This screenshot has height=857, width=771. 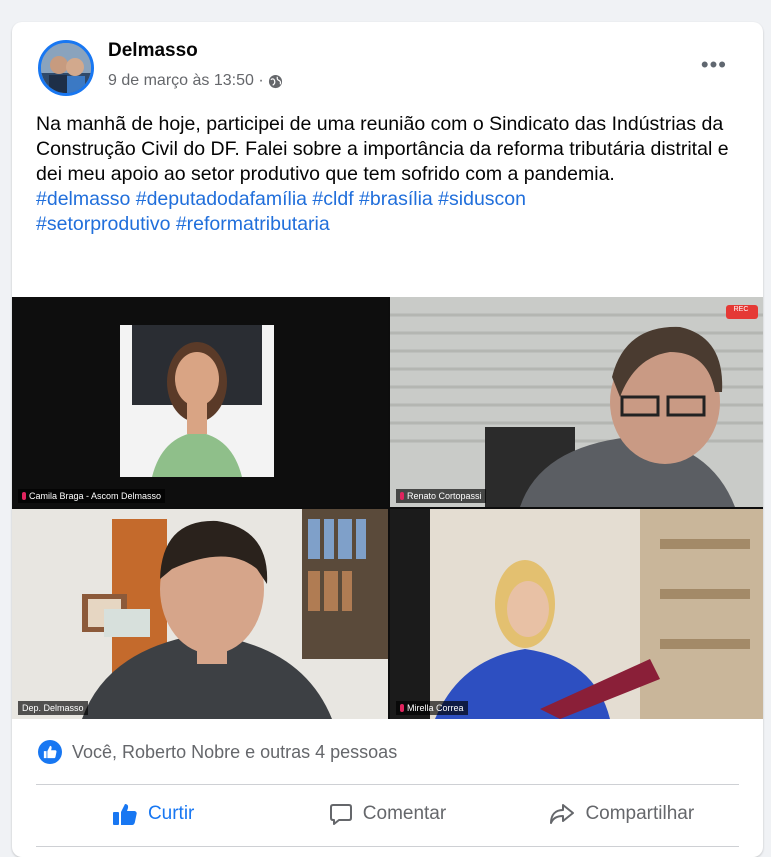 What do you see at coordinates (92, 496) in the screenshot?
I see `participant-label: Camila Braga - Ascom Delmasso` at bounding box center [92, 496].